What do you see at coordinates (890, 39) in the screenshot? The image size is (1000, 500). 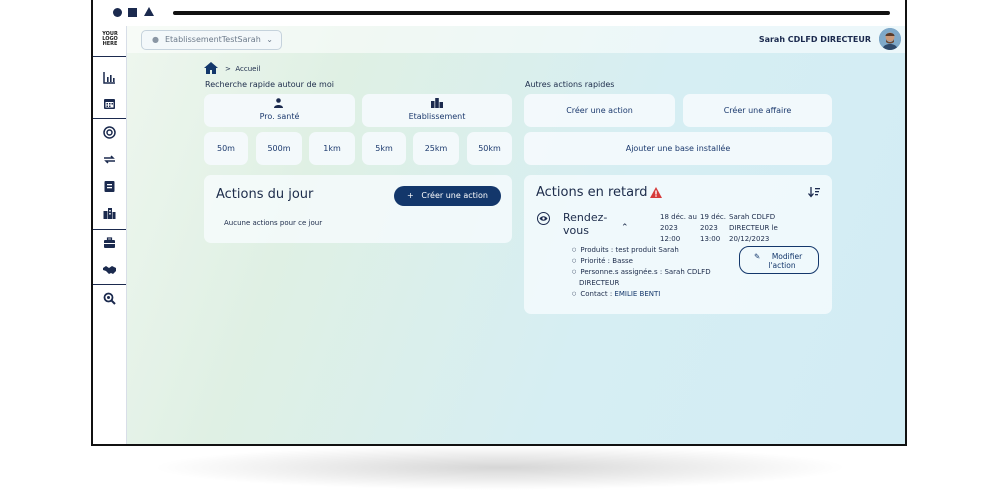 I see `avatar` at bounding box center [890, 39].